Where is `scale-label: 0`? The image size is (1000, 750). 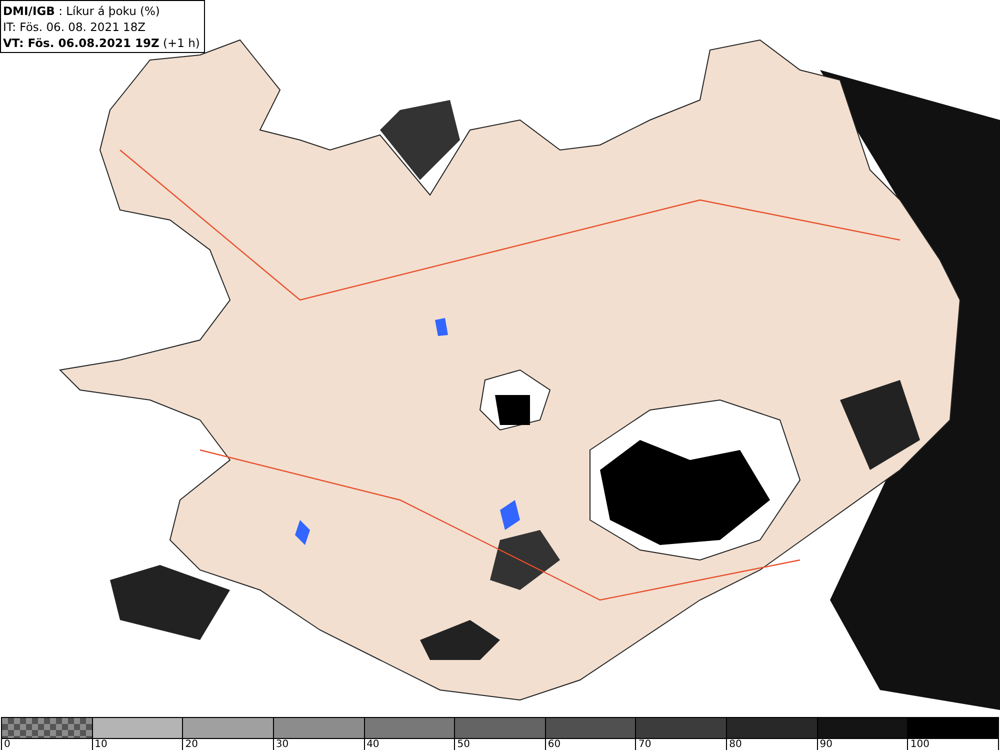
scale-label: 0 is located at coordinates (7, 744).